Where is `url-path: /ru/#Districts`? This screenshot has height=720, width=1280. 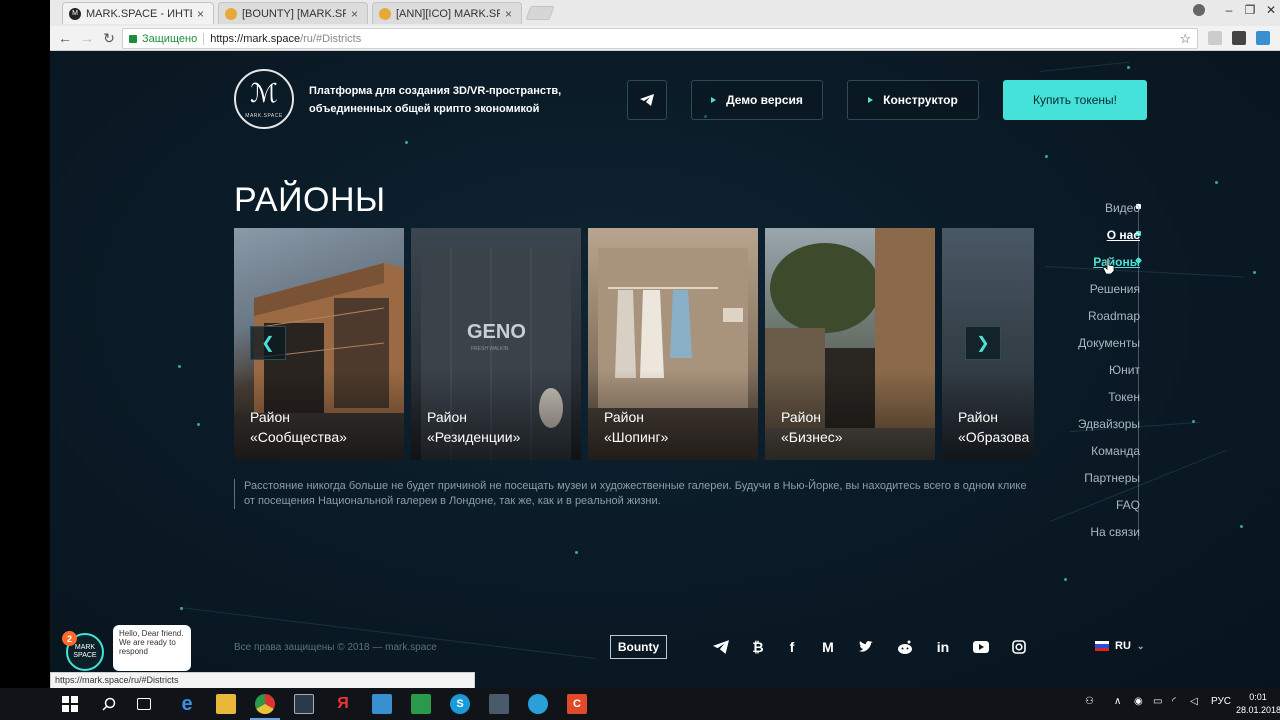
url-path: /ru/#Districts is located at coordinates (331, 38).